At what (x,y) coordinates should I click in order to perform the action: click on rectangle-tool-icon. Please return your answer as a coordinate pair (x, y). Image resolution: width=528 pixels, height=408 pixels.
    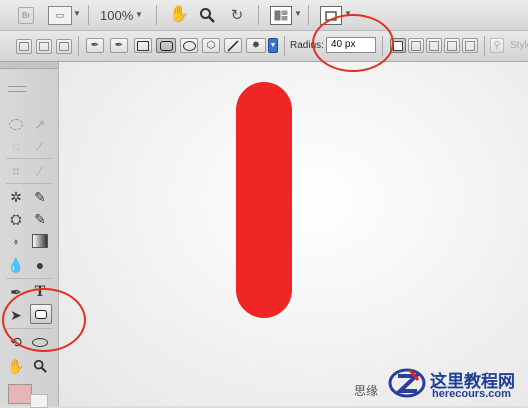
    Looking at the image, I should click on (143, 45).